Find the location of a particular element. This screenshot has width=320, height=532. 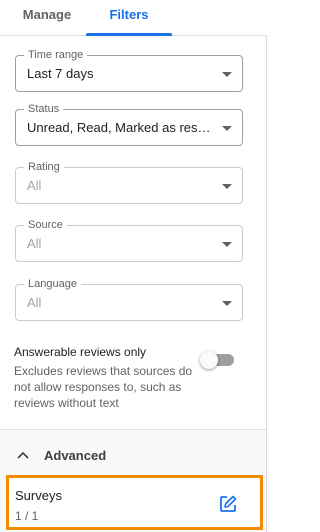

active-tab-indicator is located at coordinates (129, 34).